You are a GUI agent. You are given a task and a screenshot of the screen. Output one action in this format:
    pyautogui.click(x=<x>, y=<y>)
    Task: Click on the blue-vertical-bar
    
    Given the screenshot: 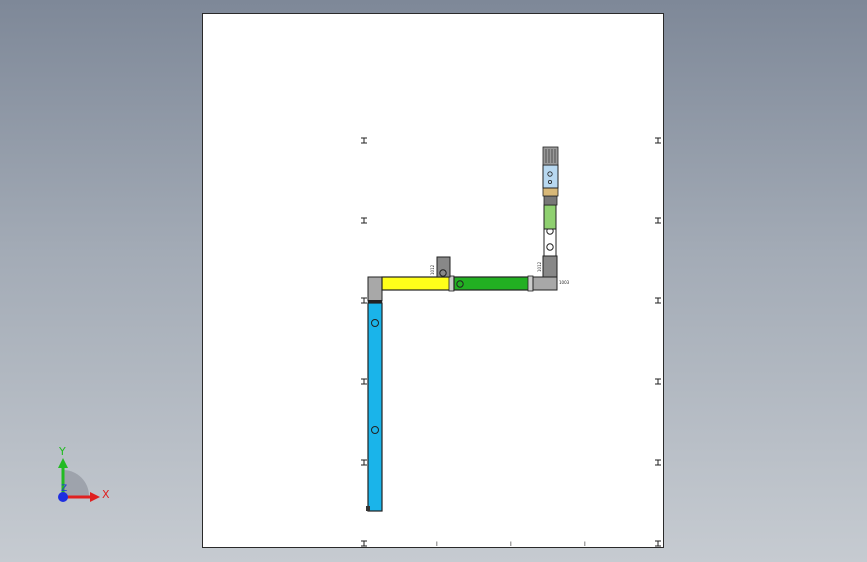 What is the action you would take?
    pyautogui.click(x=374, y=407)
    